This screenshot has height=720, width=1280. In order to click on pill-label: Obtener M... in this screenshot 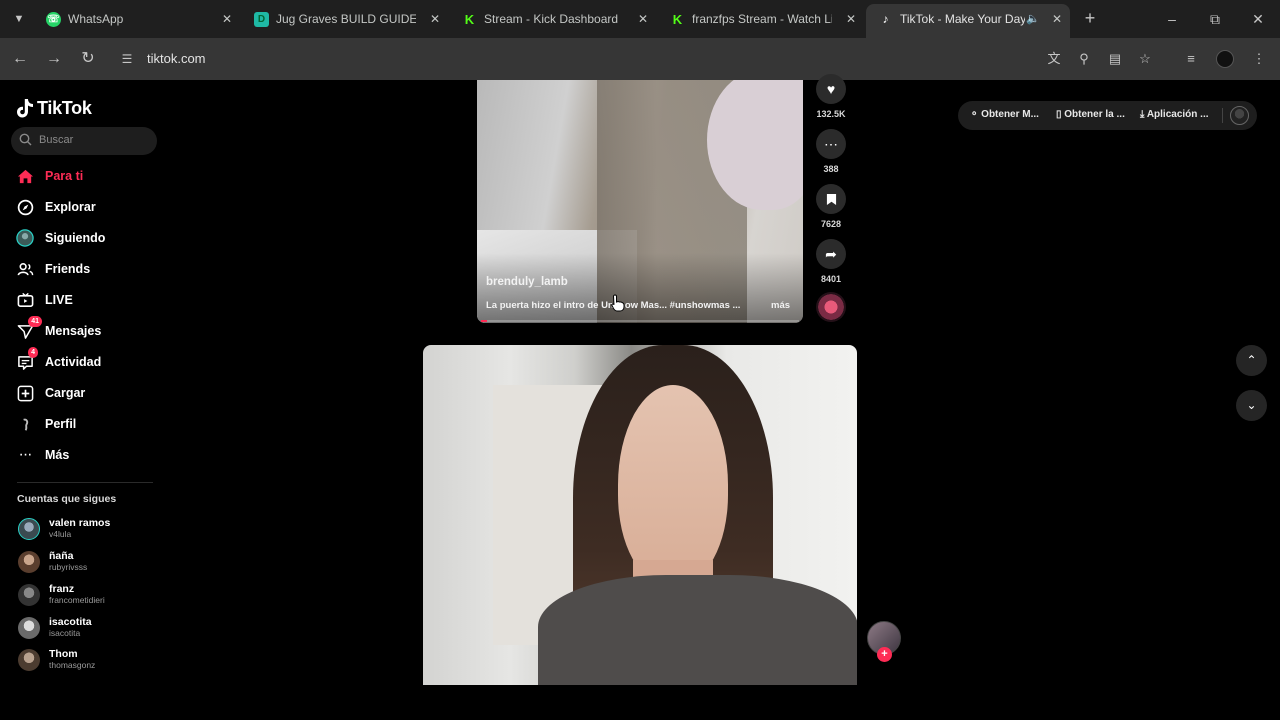, I will do `click(1010, 114)`.